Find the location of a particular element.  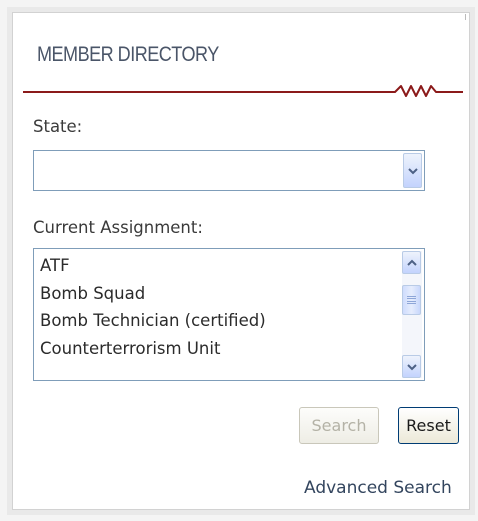

heartbeat-divider-icon is located at coordinates (243, 91).